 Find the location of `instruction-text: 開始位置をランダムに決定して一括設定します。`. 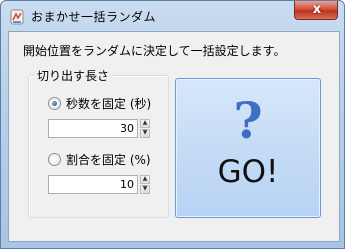

instruction-text: 開始位置をランダムに決定して一括設定します。 is located at coordinates (154, 51).